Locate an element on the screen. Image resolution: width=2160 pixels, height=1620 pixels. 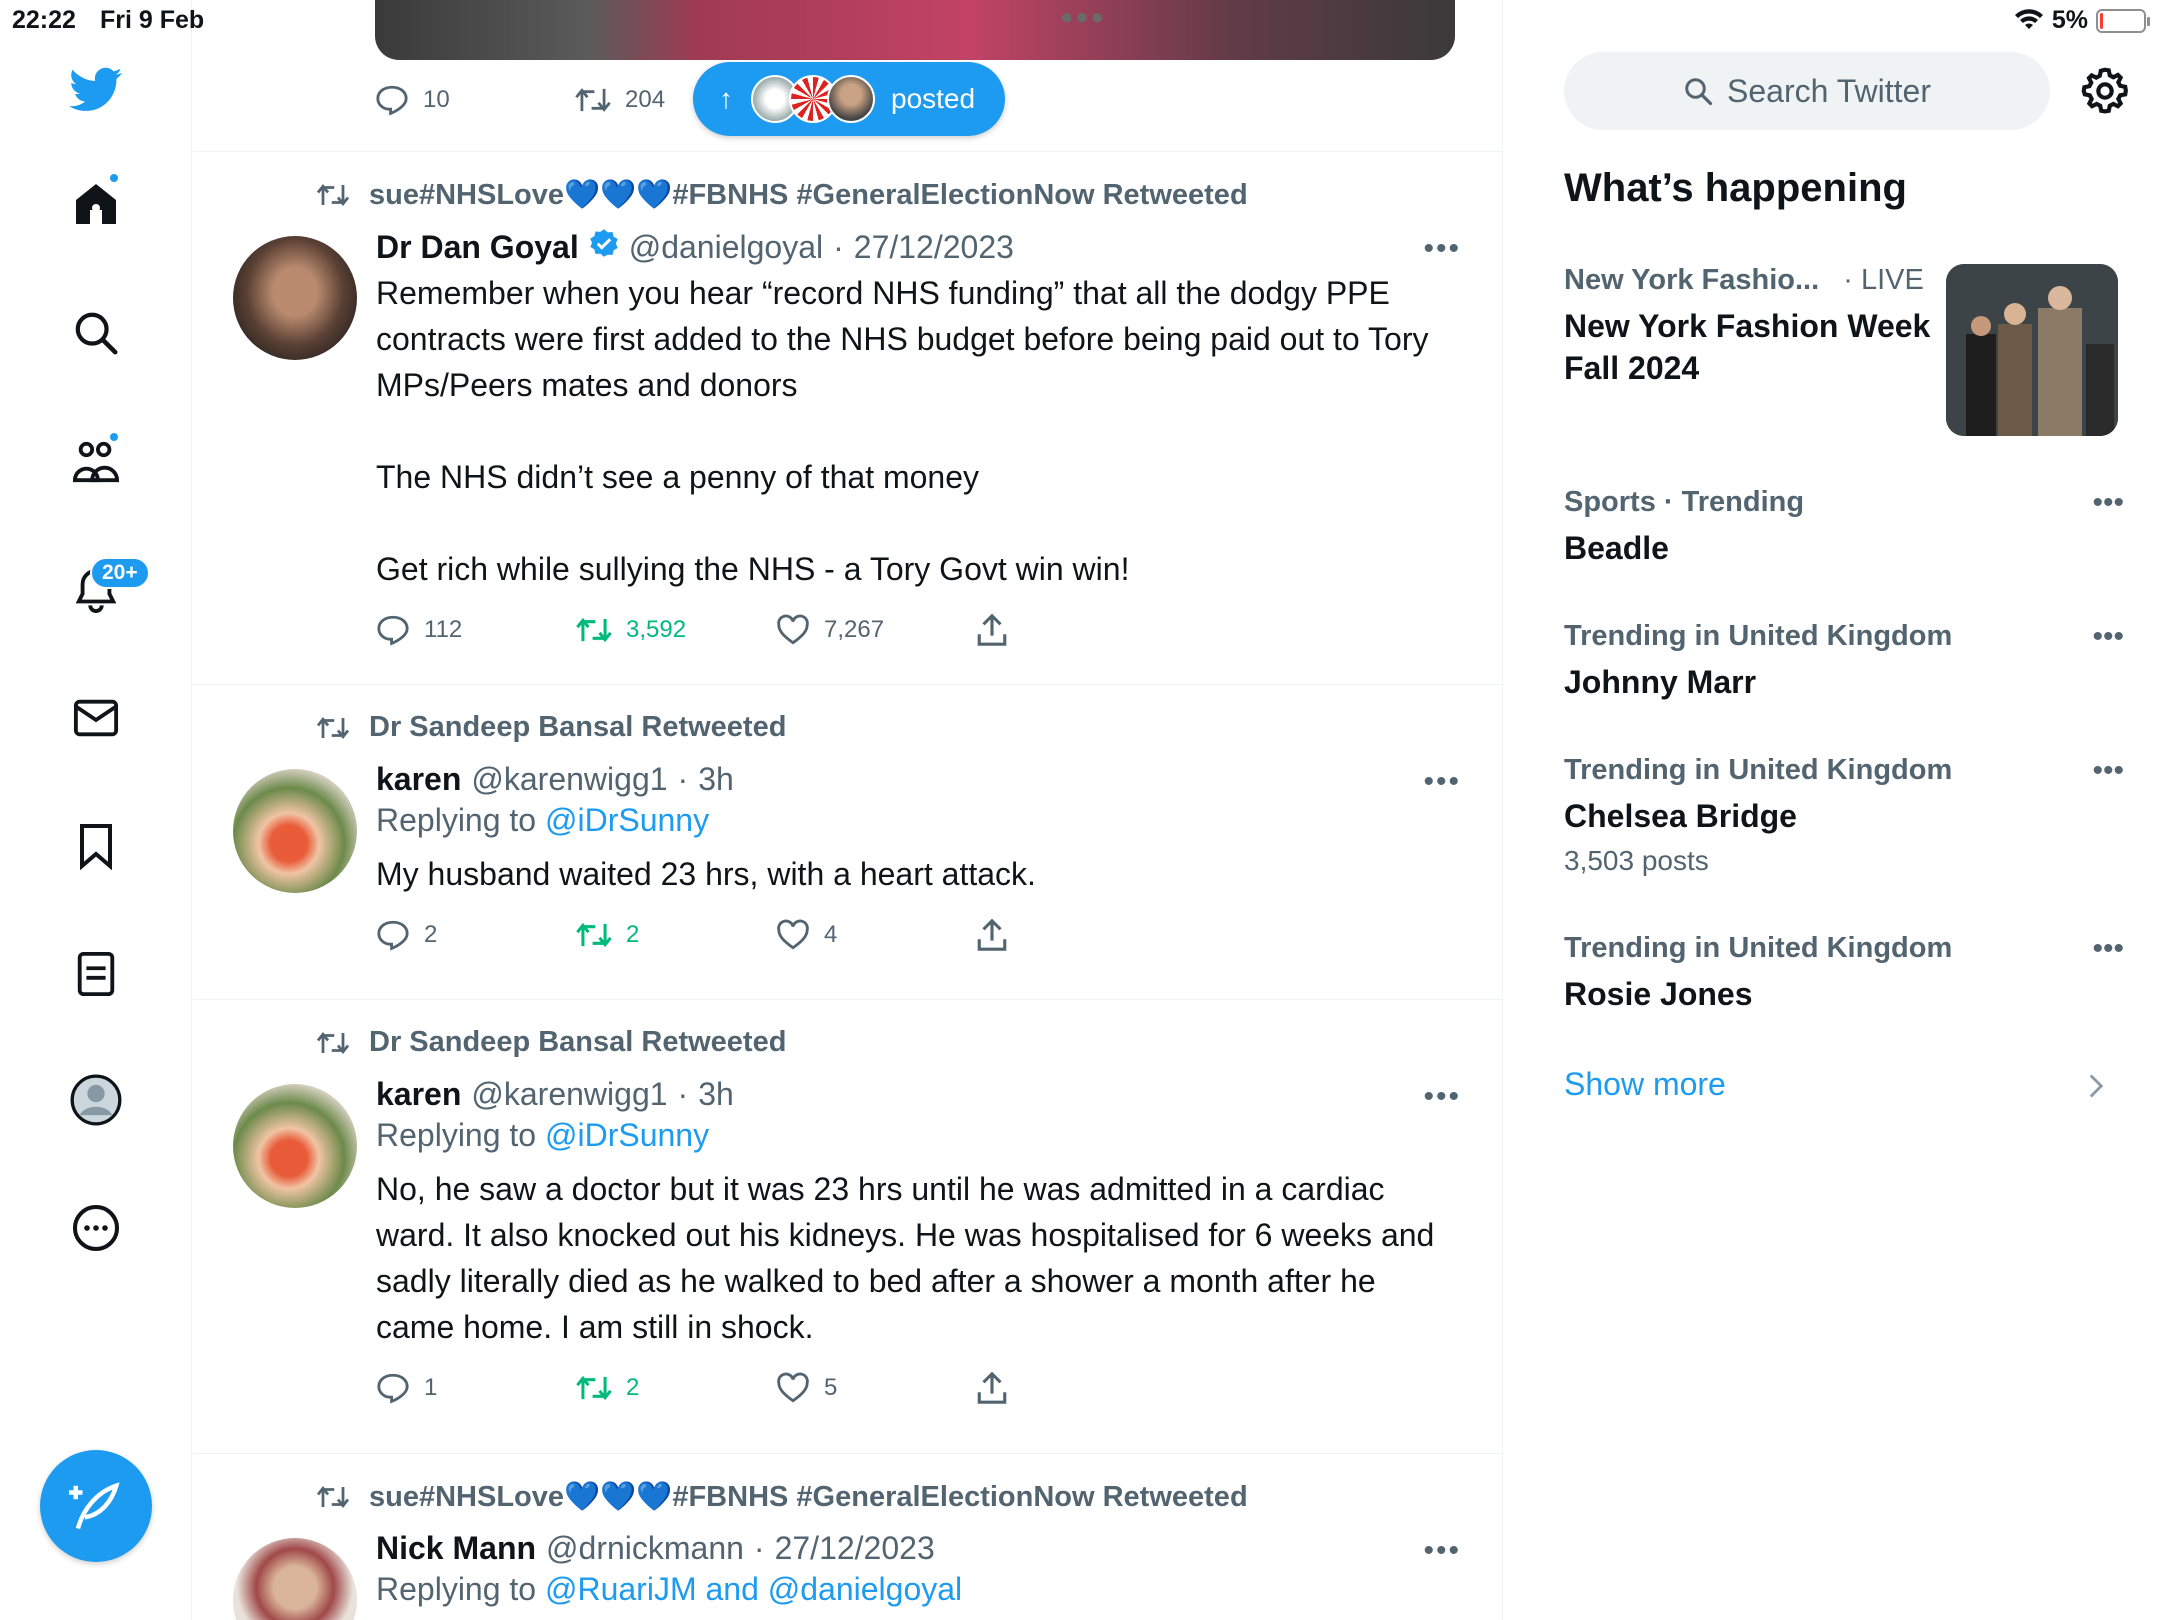
new-posts-pill: ↑ posted is located at coordinates (849, 99).